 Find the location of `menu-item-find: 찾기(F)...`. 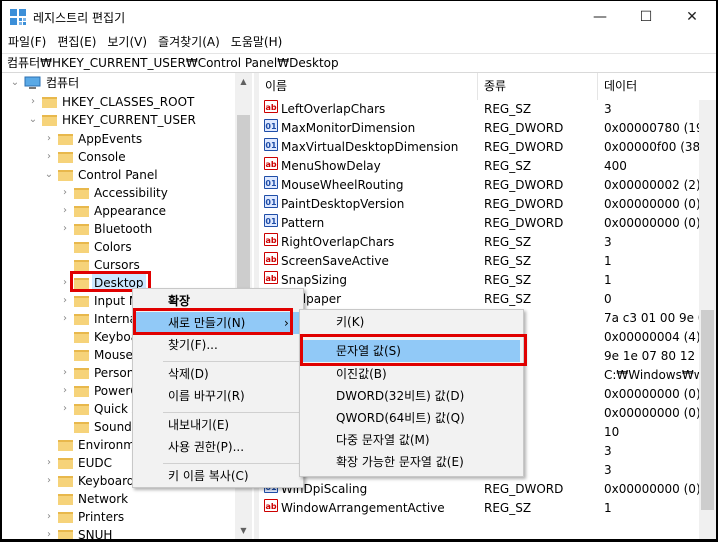

menu-item-find: 찾기(F)... is located at coordinates (218, 345).